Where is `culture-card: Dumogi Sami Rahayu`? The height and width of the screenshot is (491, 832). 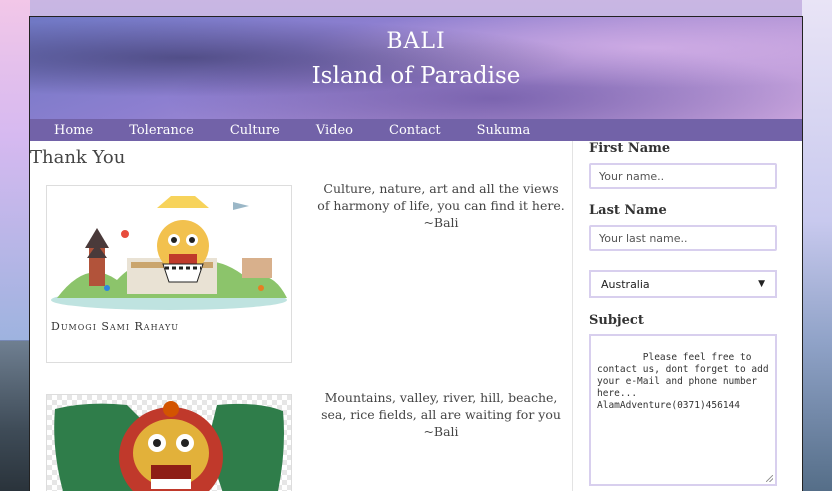 culture-card: Dumogi Sami Rahayu is located at coordinates (169, 274).